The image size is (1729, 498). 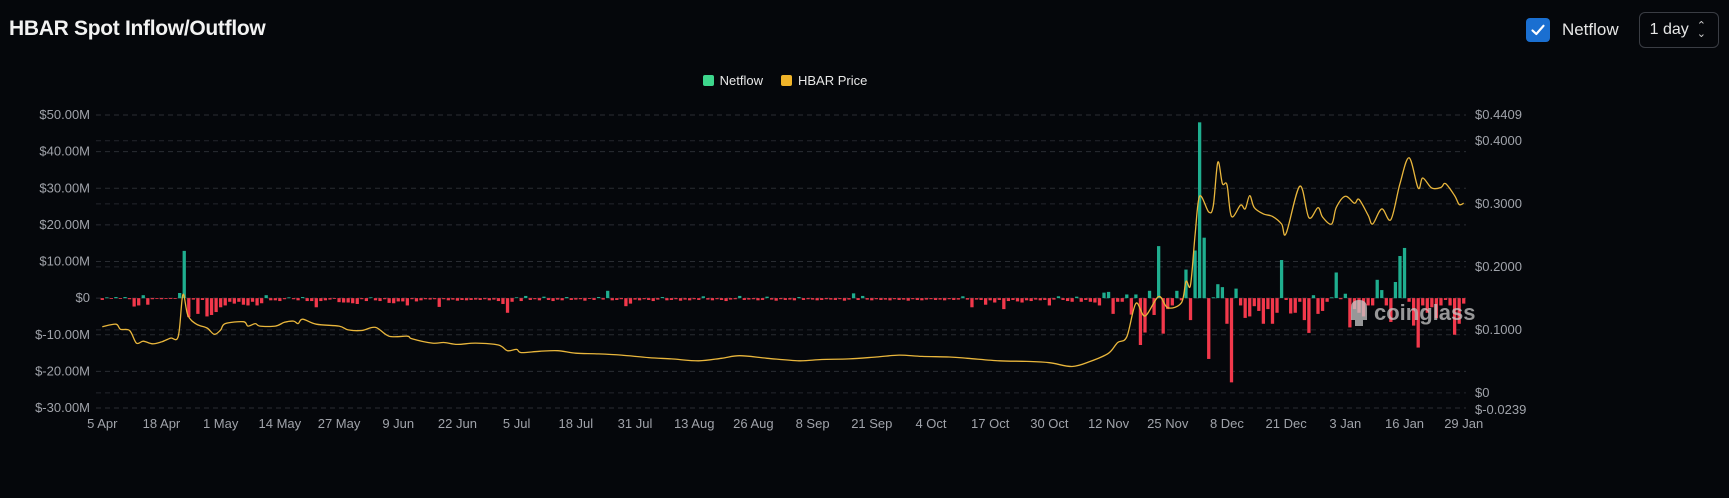 What do you see at coordinates (1345, 423) in the screenshot?
I see `x-axis-tick-label: 3 Jan` at bounding box center [1345, 423].